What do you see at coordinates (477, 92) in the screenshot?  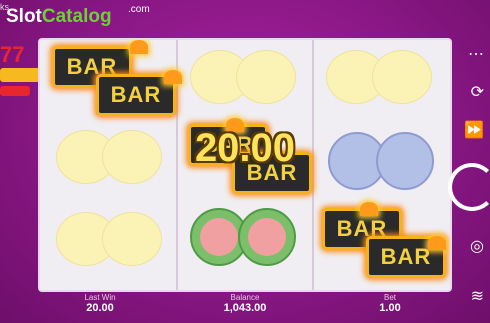 I see `autoplay-icon: ⟳` at bounding box center [477, 92].